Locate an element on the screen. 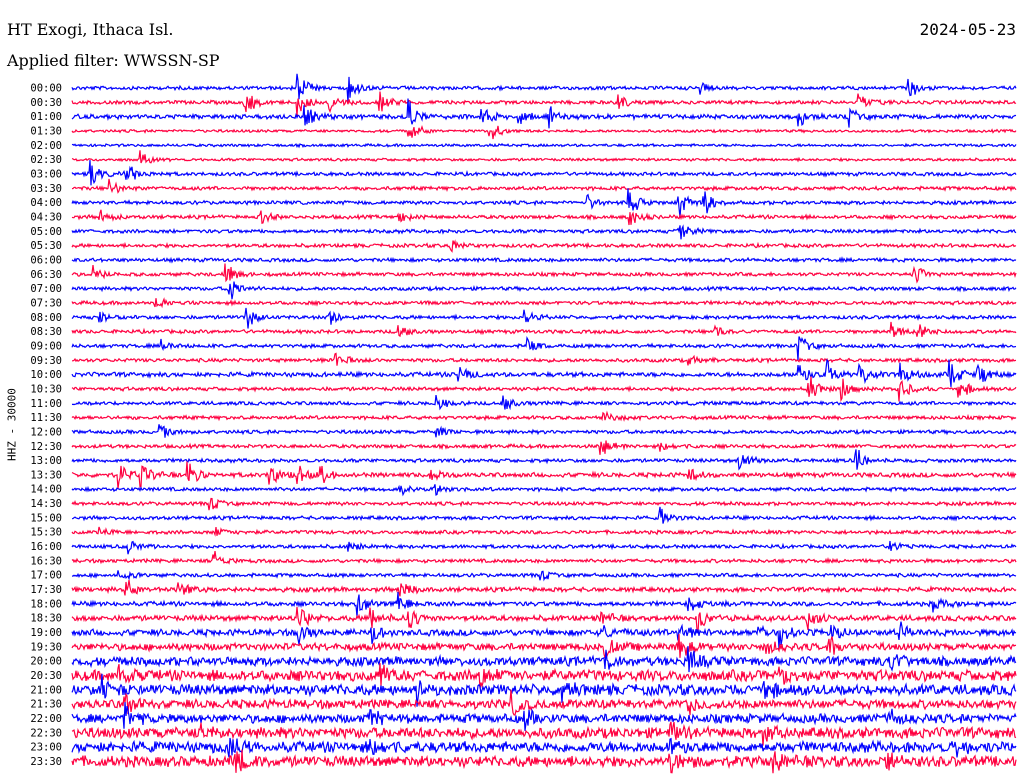  time-label: 18:00 is located at coordinates (46, 604).